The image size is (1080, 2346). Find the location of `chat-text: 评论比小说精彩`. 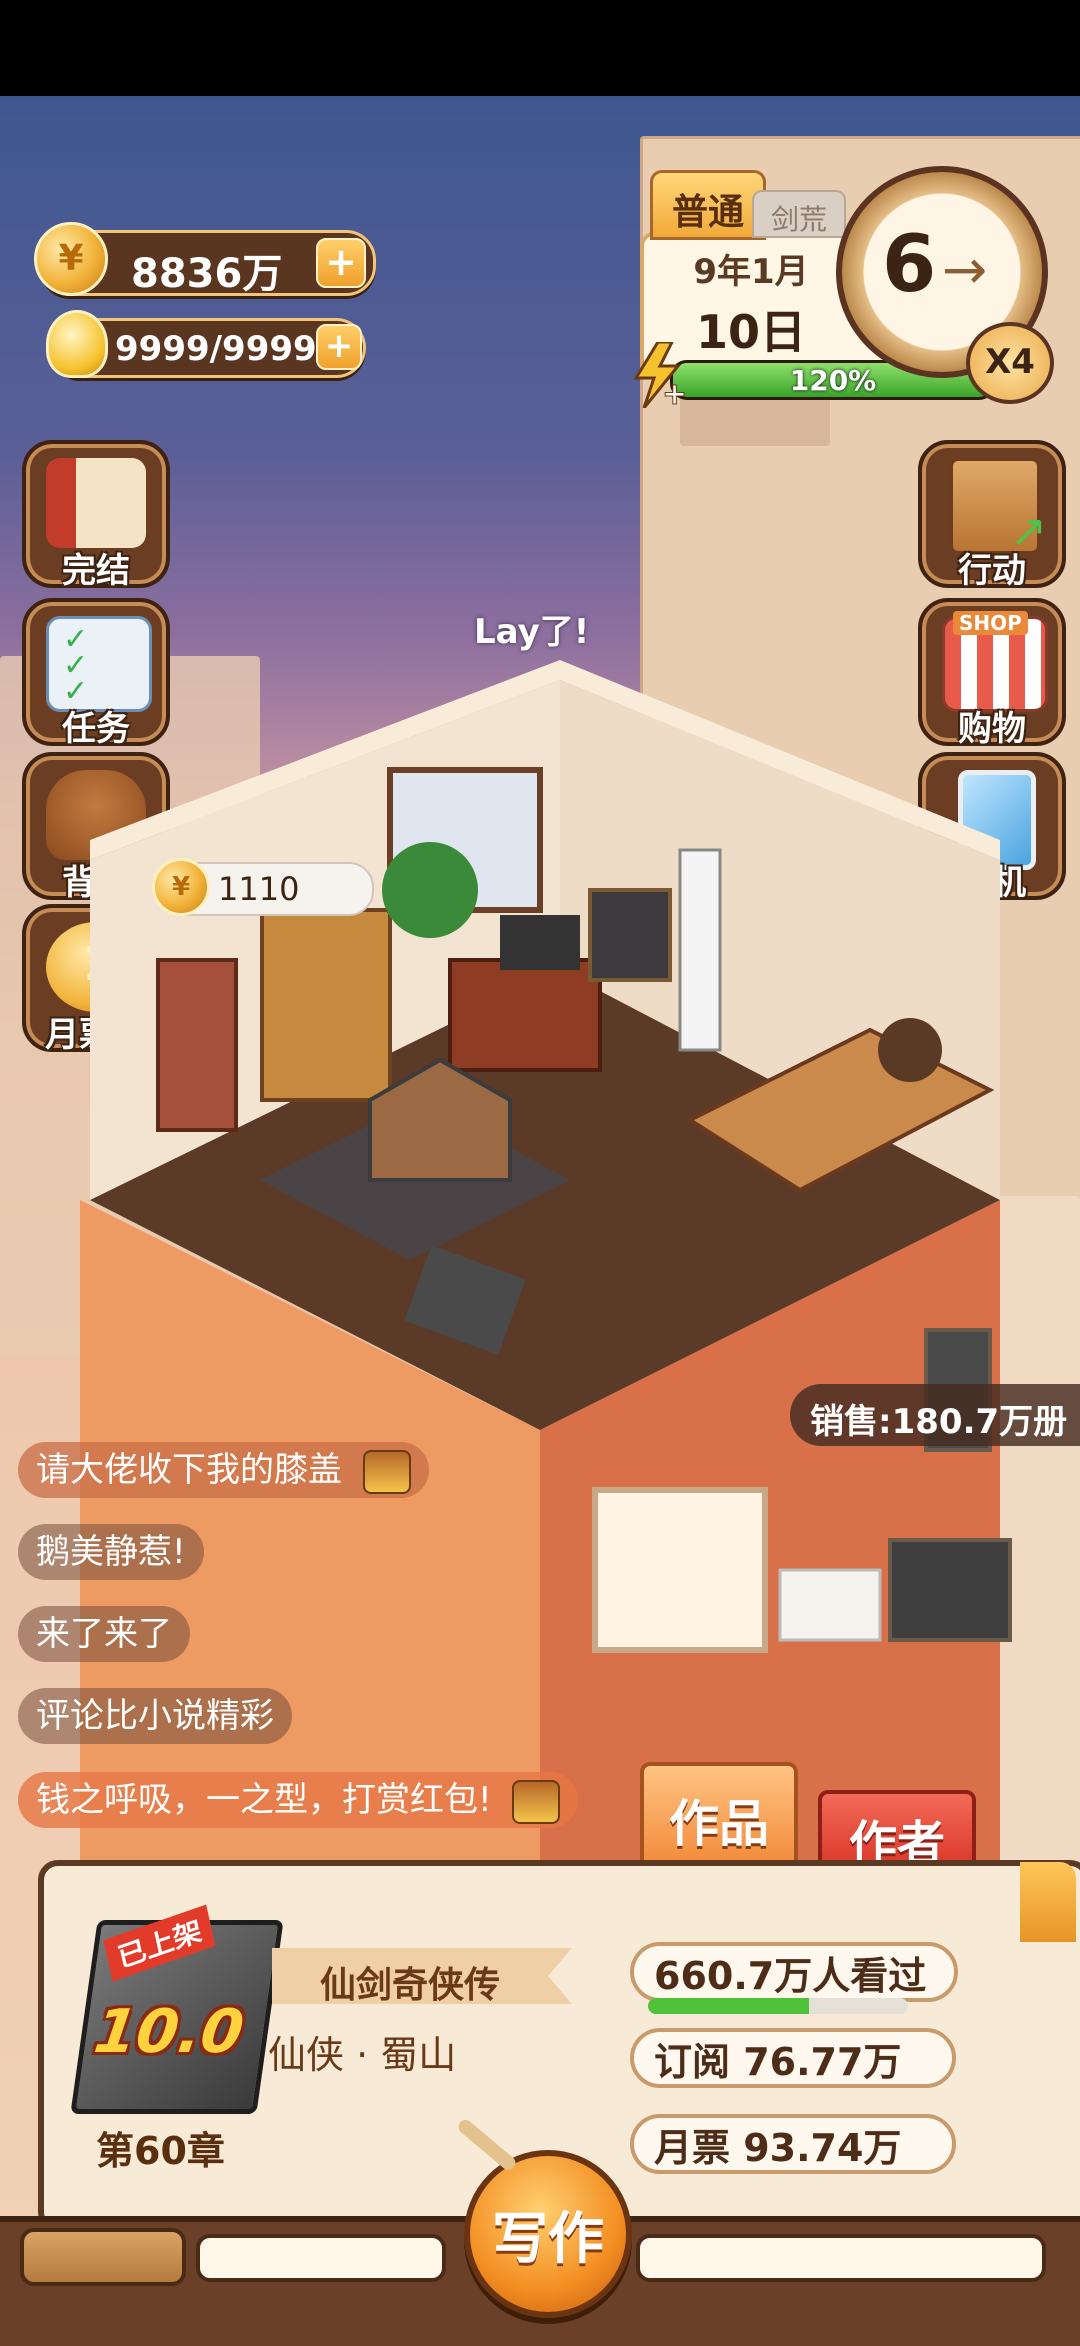

chat-text: 评论比小说精彩 is located at coordinates (155, 1716).